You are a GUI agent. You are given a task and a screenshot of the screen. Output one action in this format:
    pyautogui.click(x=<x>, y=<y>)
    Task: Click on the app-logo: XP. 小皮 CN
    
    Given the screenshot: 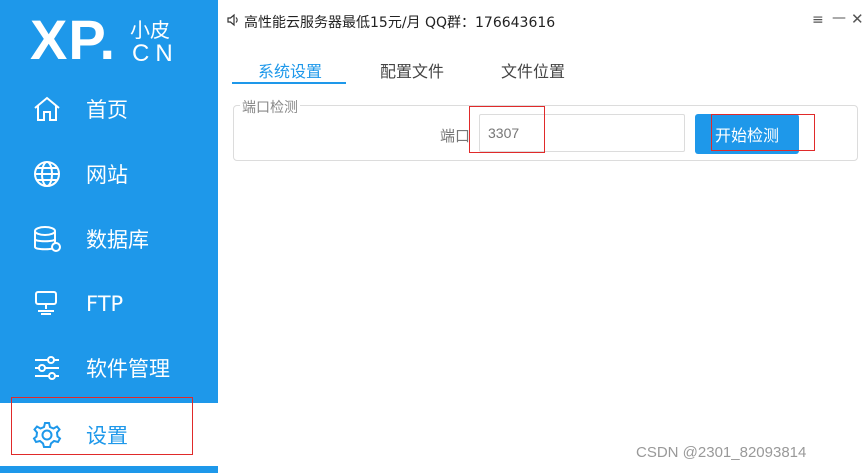 What is the action you would take?
    pyautogui.click(x=110, y=39)
    